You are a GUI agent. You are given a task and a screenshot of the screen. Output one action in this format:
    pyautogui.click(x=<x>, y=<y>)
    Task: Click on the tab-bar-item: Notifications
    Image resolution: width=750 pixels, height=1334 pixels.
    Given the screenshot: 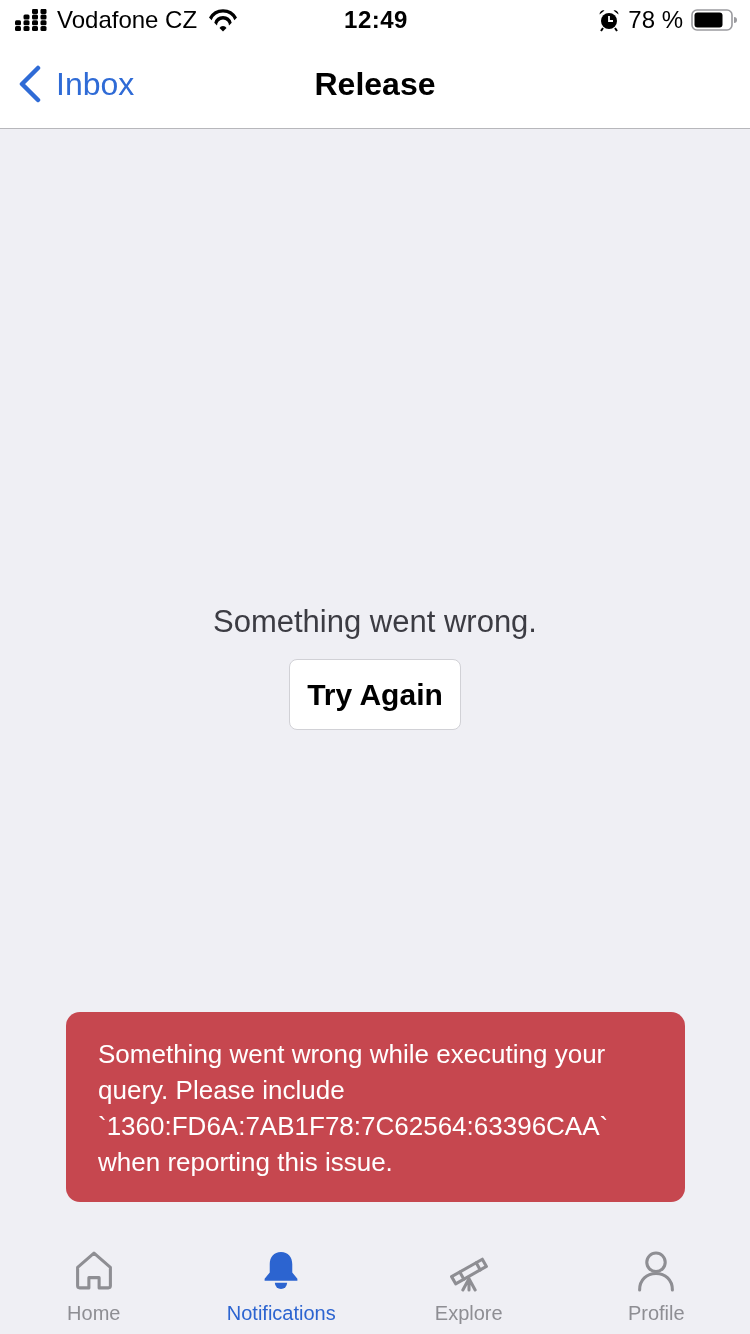 What is the action you would take?
    pyautogui.click(x=281, y=1287)
    